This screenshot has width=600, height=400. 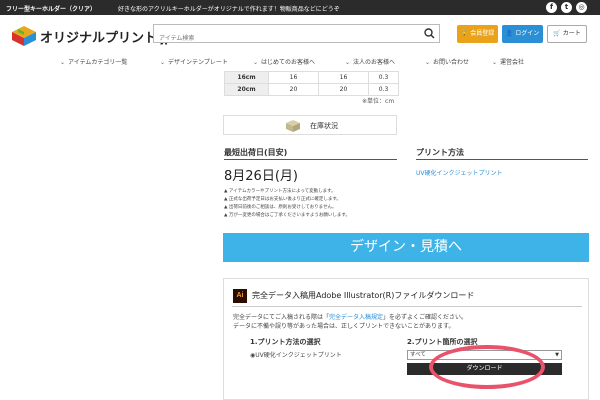 I want to click on table-row: 16cm 16 16 0.3, so click(x=311, y=77).